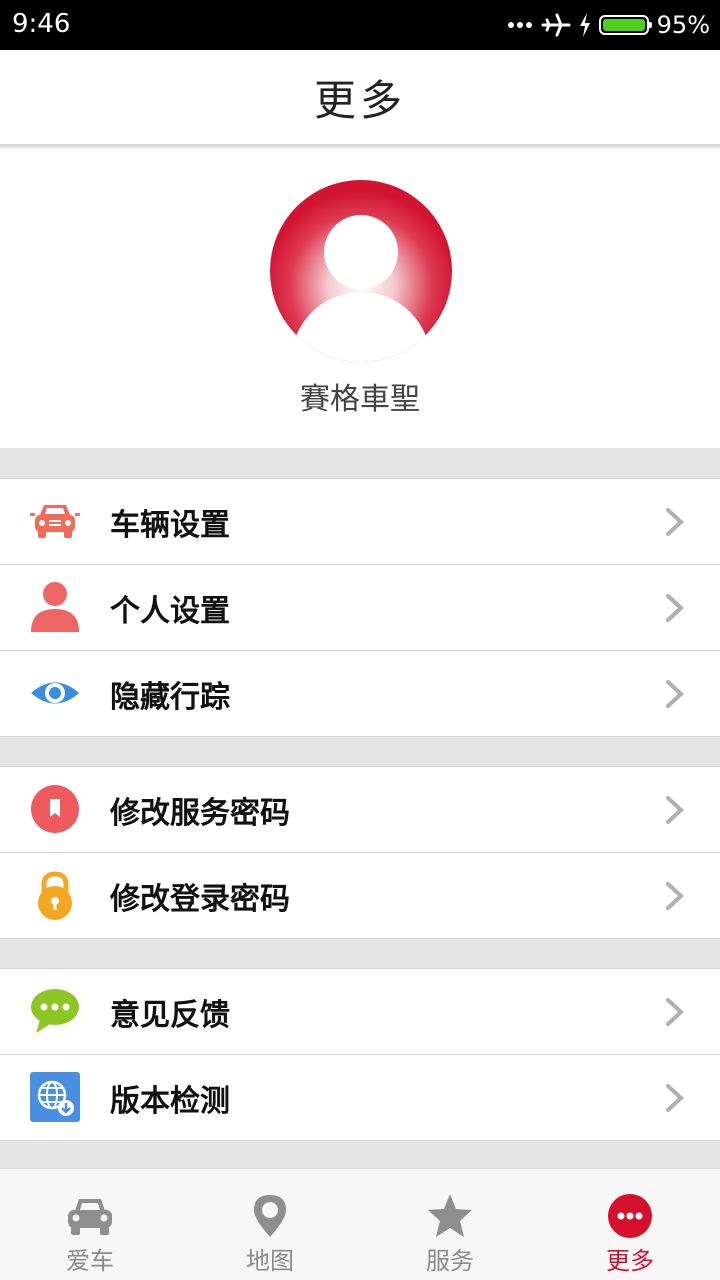  I want to click on globe-download-icon, so click(55, 1097).